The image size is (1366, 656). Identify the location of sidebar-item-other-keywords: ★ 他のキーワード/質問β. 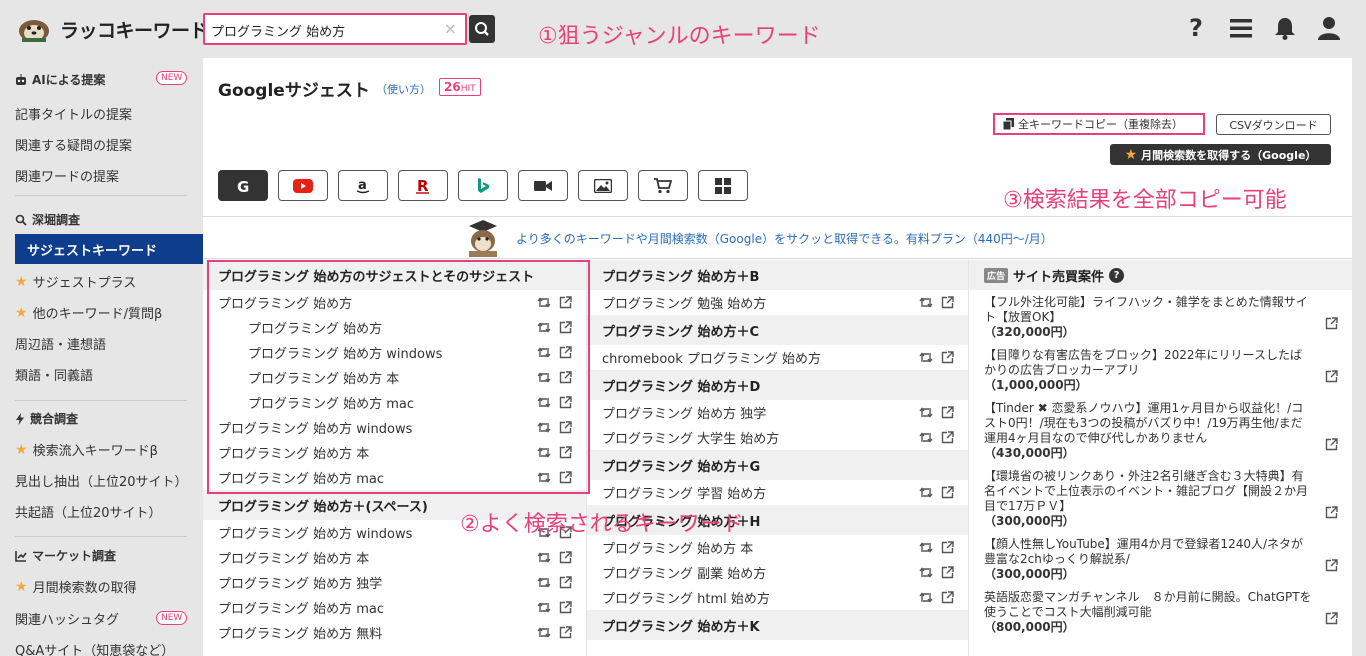
(88, 313).